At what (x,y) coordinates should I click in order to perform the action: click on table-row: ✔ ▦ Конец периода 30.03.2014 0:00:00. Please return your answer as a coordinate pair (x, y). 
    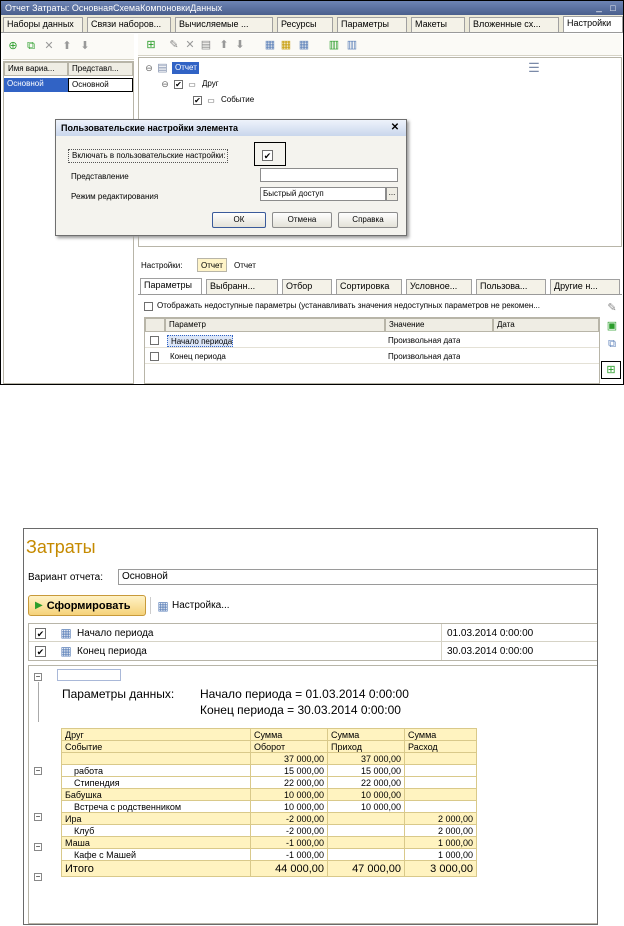
    Looking at the image, I should click on (313, 651).